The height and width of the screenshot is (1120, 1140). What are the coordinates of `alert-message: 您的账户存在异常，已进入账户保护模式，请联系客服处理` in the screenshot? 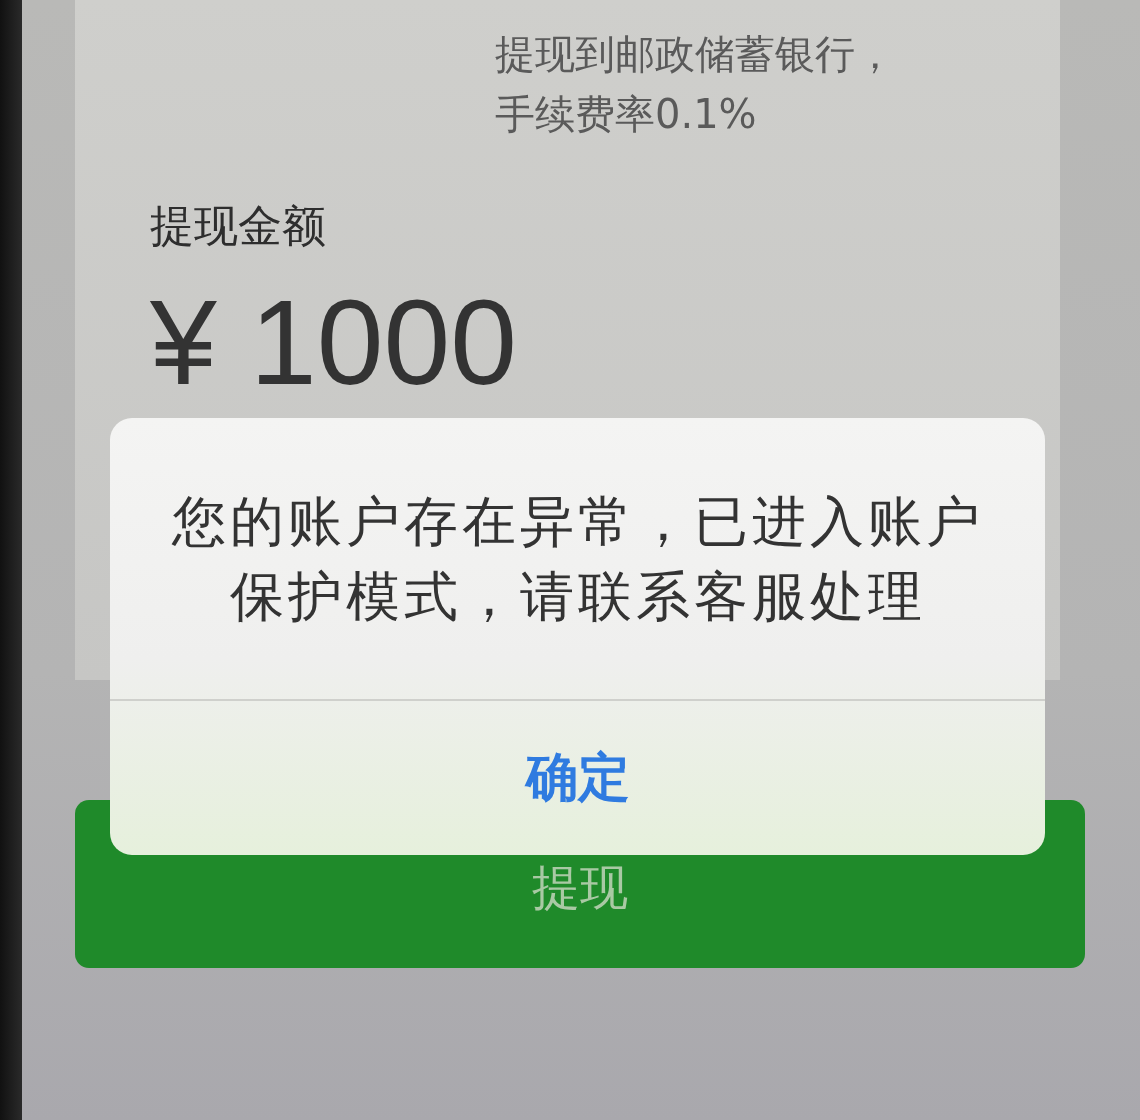 It's located at (577, 559).